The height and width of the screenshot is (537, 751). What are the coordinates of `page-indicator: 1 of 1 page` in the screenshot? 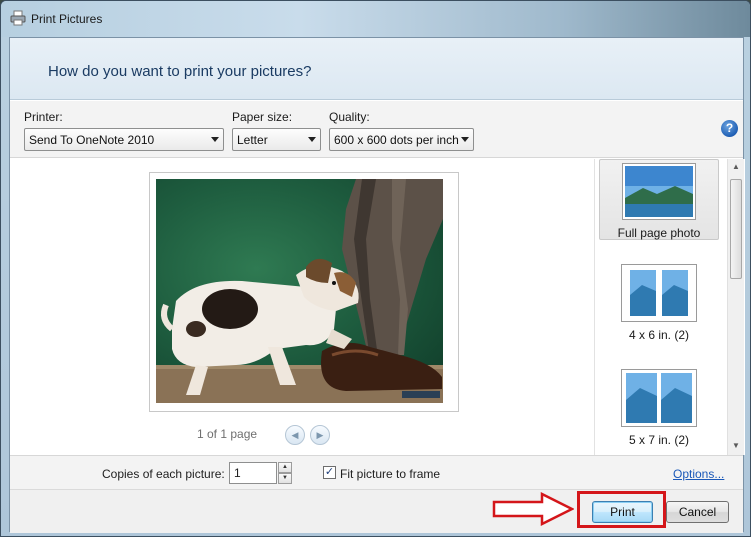 It's located at (227, 434).